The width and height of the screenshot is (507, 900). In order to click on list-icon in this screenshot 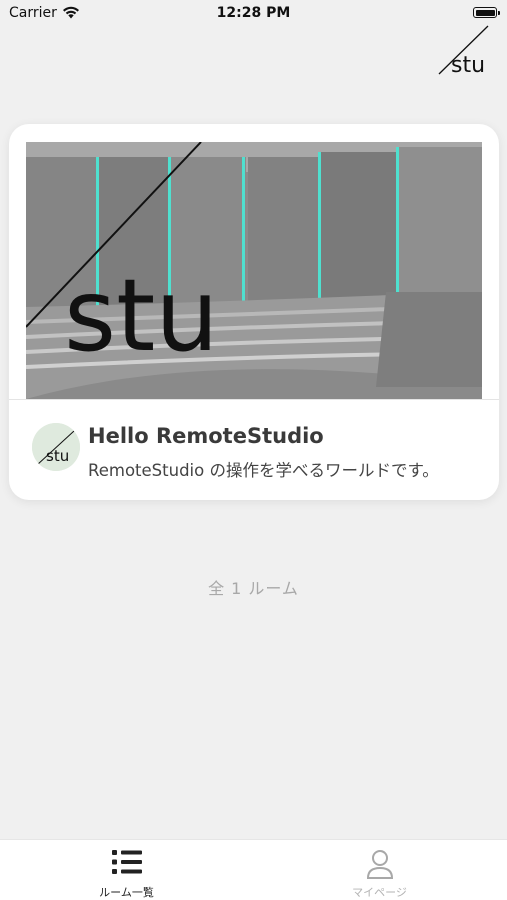, I will do `click(126, 862)`.